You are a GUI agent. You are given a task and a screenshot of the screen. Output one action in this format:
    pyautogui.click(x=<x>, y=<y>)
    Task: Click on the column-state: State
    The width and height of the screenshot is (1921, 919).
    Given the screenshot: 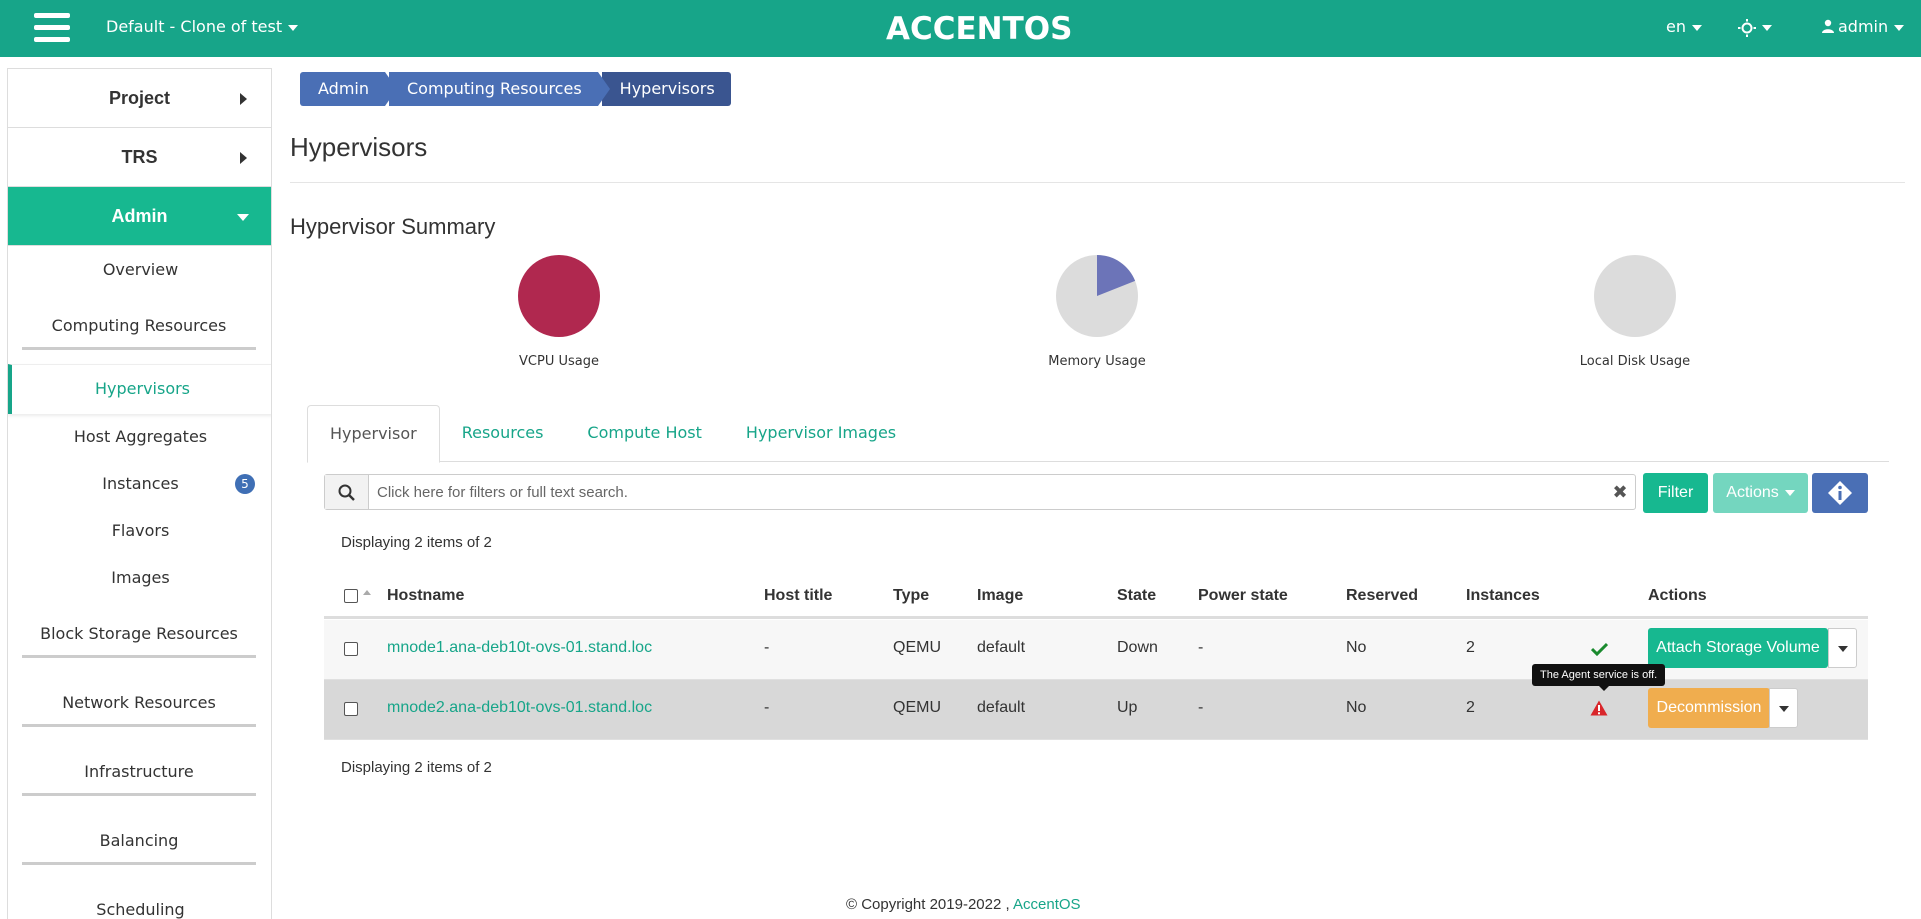 What is the action you would take?
    pyautogui.click(x=1136, y=596)
    